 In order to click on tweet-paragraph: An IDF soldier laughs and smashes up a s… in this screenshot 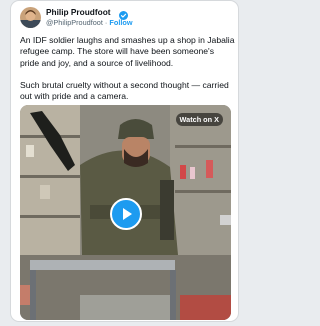, I will do `click(127, 51)`.